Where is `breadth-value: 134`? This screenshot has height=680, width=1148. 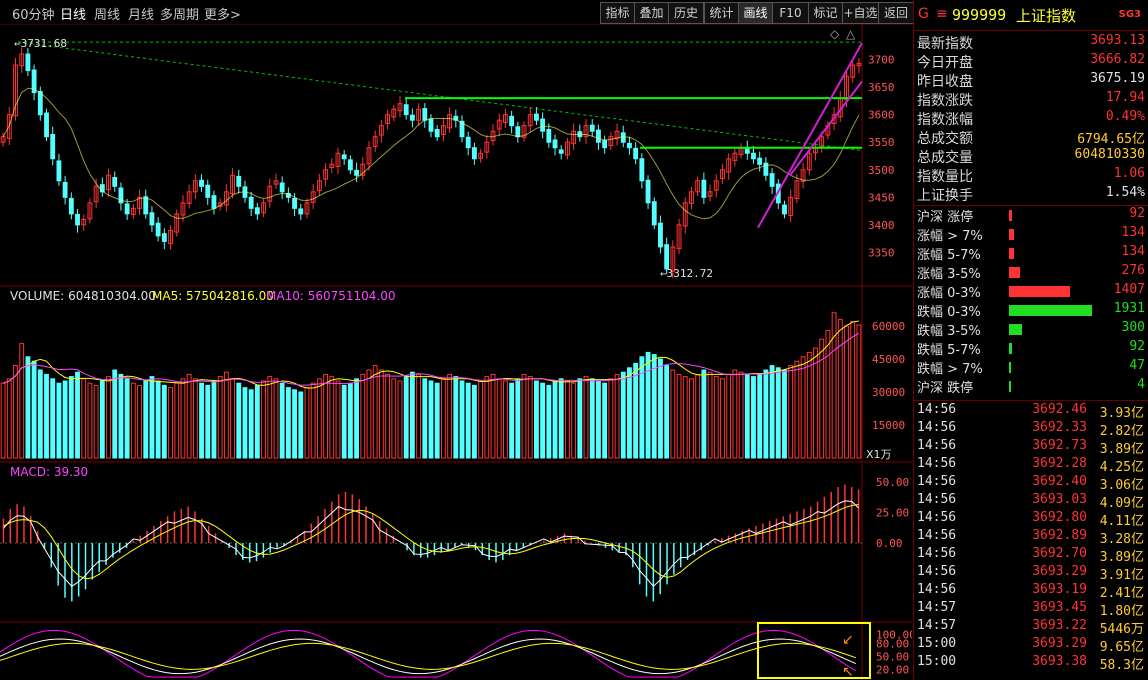
breadth-value: 134 is located at coordinates (1133, 251).